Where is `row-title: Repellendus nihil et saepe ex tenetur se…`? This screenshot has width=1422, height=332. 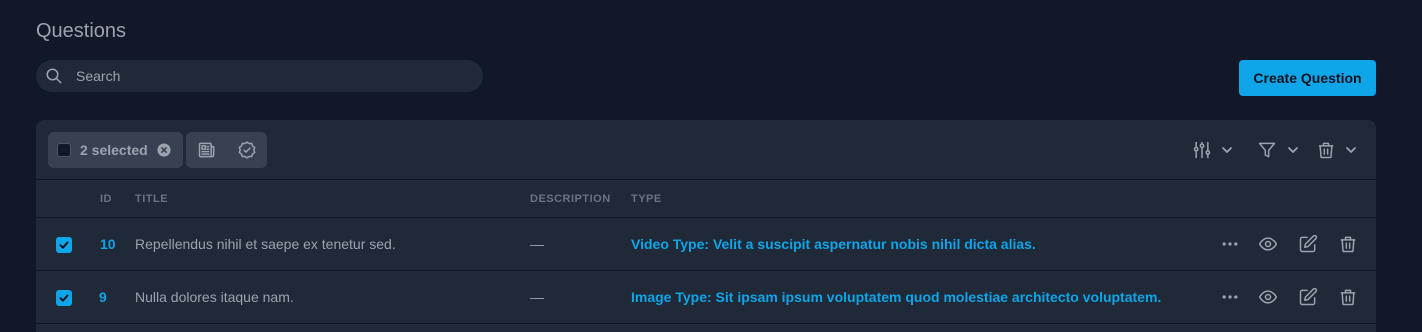
row-title: Repellendus nihil et saepe ex tenetur se… is located at coordinates (265, 244).